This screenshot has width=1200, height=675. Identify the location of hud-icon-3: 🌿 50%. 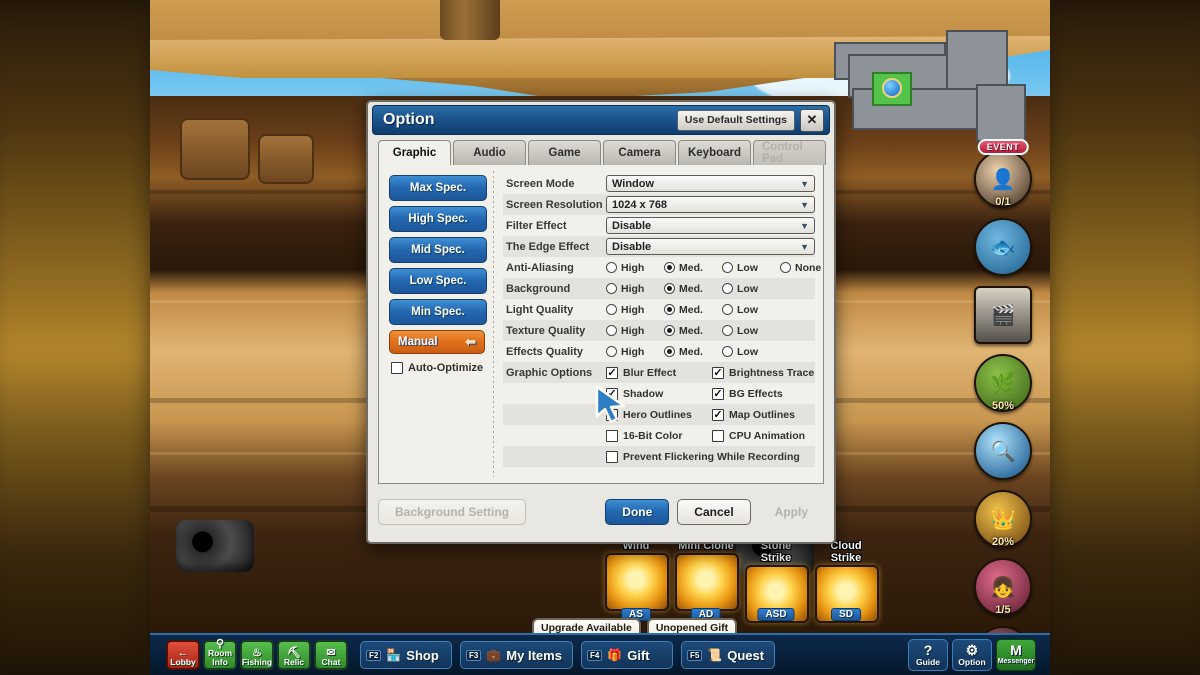
(1003, 383).